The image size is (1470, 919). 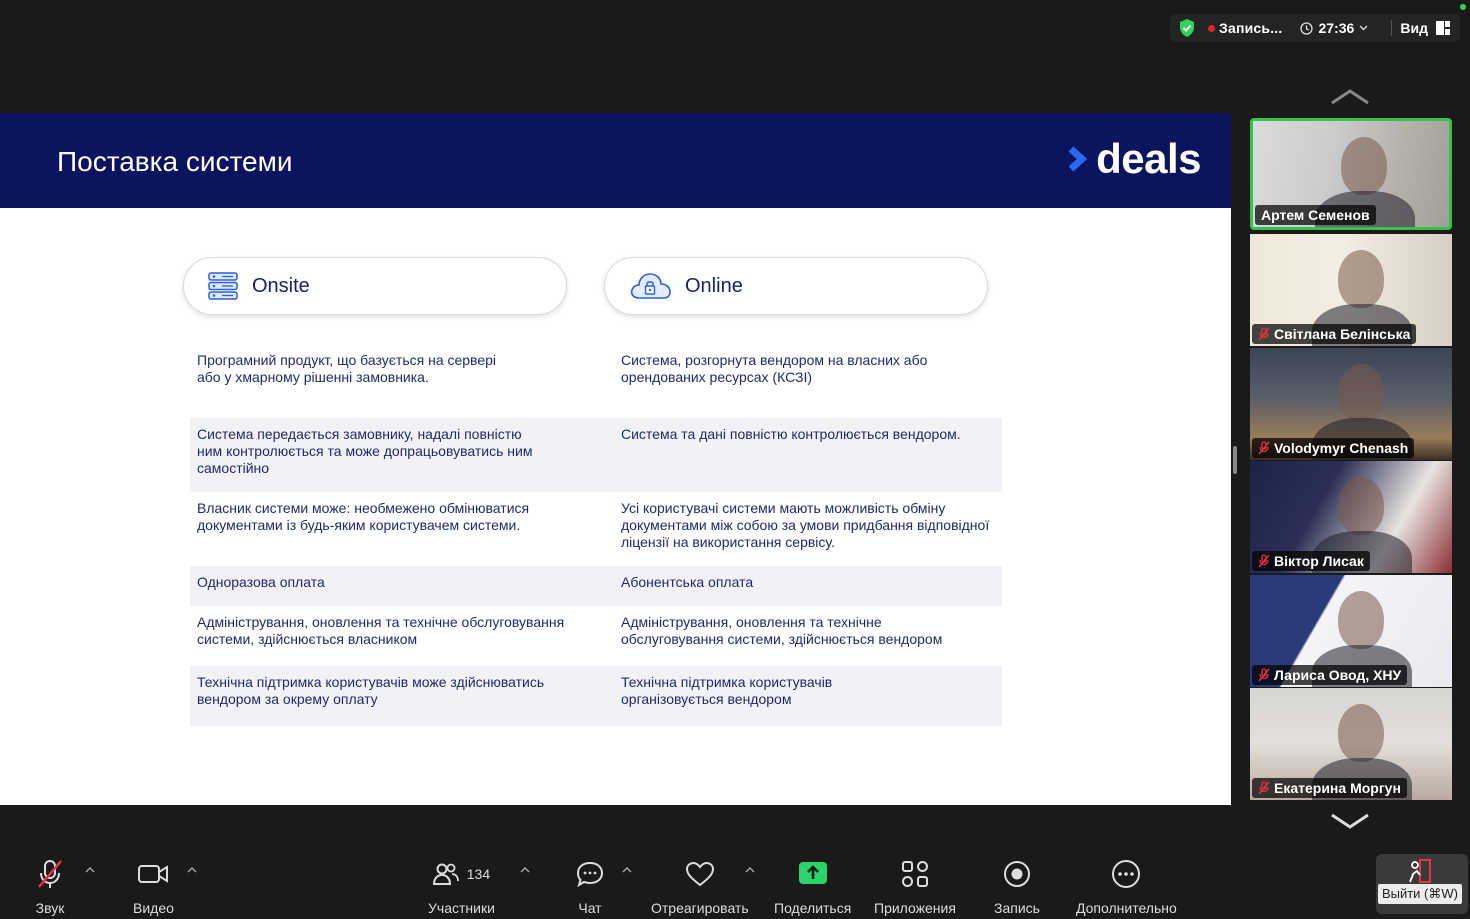 I want to click on chat-button: Чат, so click(x=590, y=887).